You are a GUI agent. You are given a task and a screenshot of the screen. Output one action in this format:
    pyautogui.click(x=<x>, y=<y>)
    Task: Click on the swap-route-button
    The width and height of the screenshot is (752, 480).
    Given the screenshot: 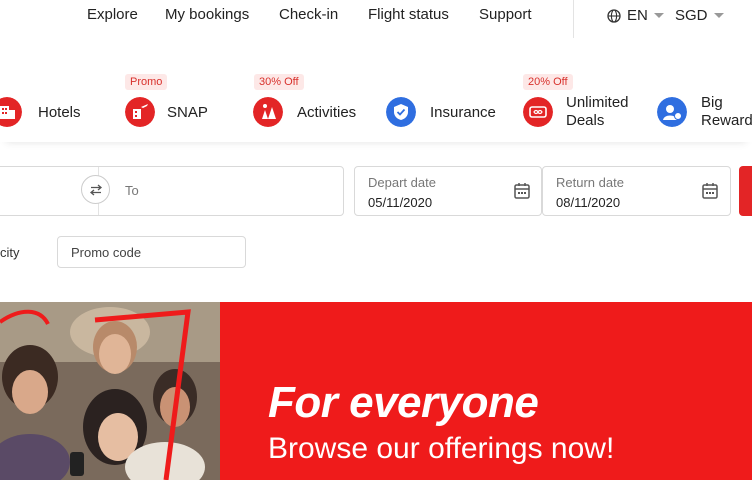 What is the action you would take?
    pyautogui.click(x=95, y=189)
    